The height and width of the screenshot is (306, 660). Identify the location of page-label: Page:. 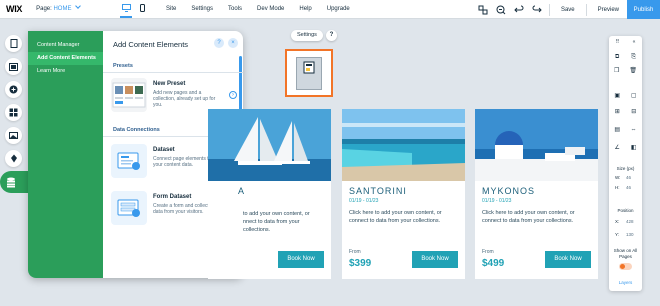
(44, 9).